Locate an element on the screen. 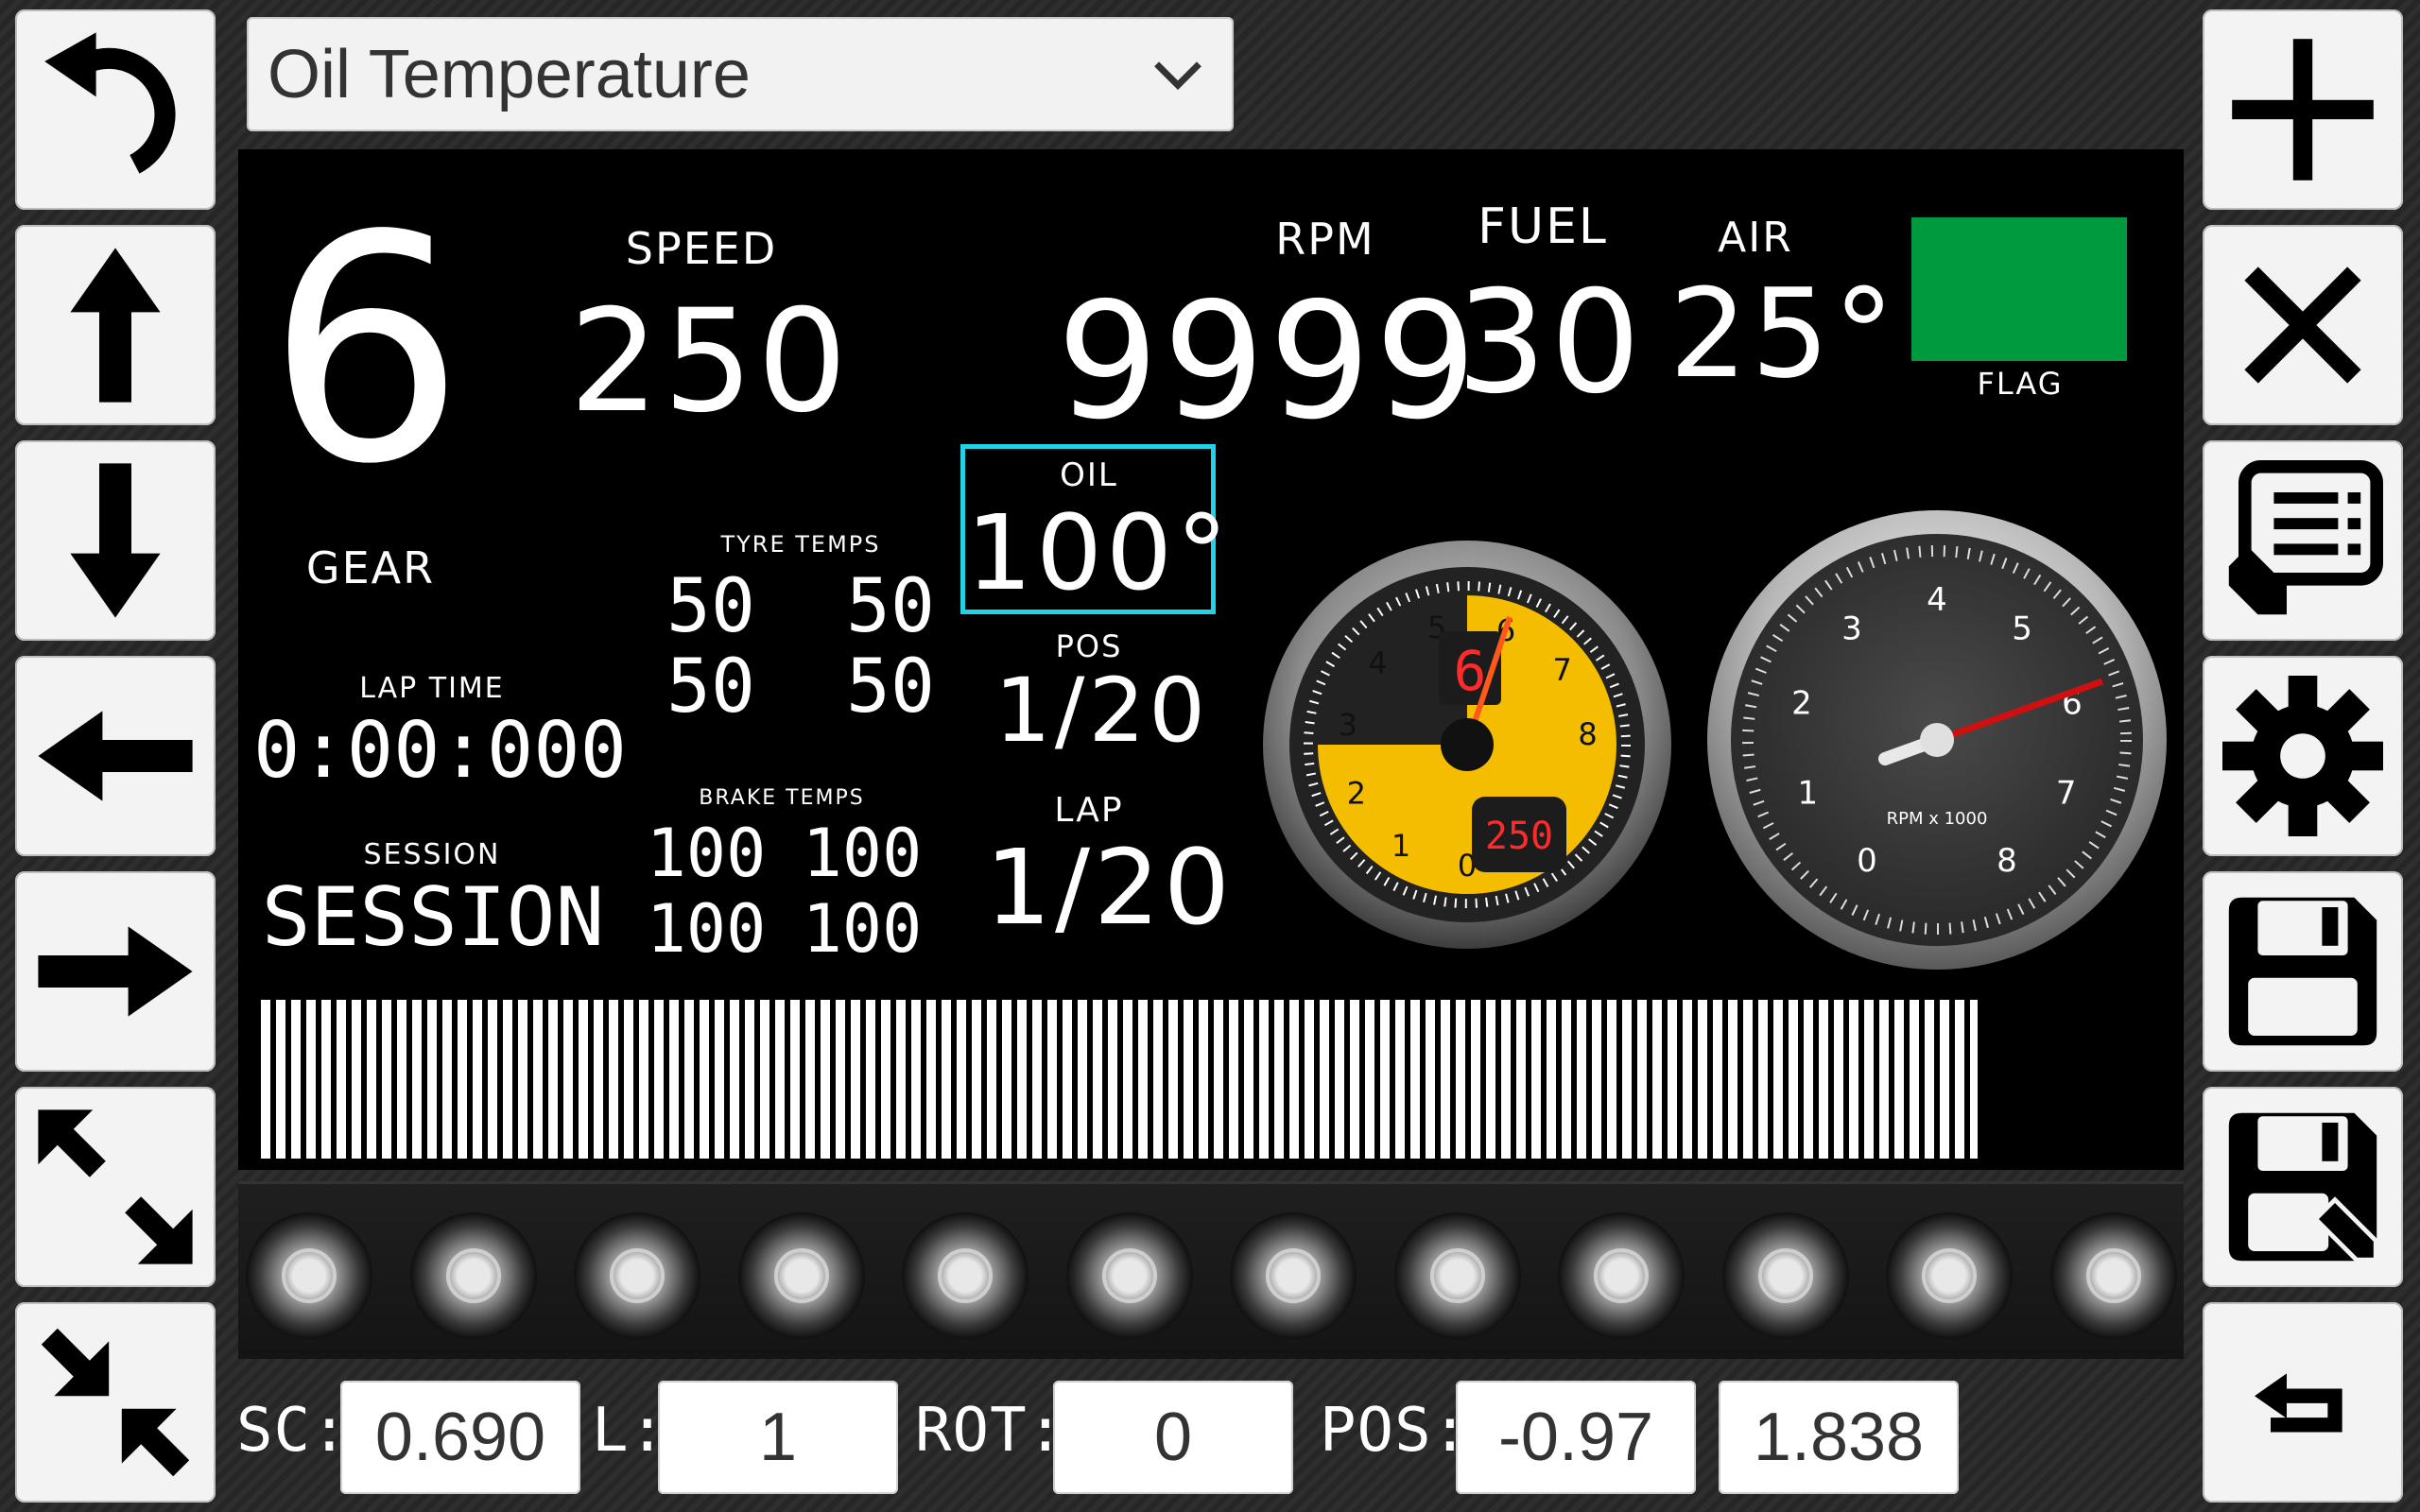 Image resolution: width=2420 pixels, height=1512 pixels. flag-indicator is located at coordinates (2019, 289).